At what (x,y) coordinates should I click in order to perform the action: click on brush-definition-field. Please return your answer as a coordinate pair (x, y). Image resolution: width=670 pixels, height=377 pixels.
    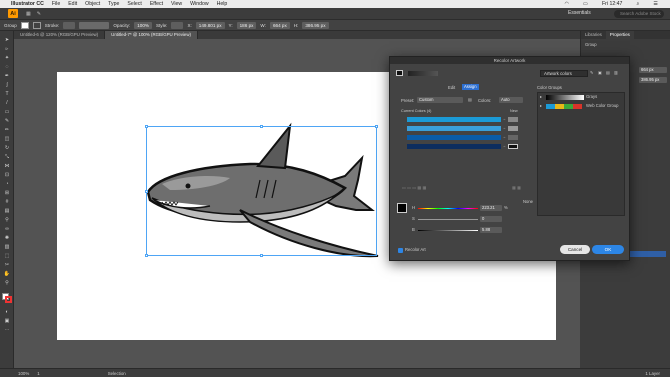
    Looking at the image, I should click on (94, 25).